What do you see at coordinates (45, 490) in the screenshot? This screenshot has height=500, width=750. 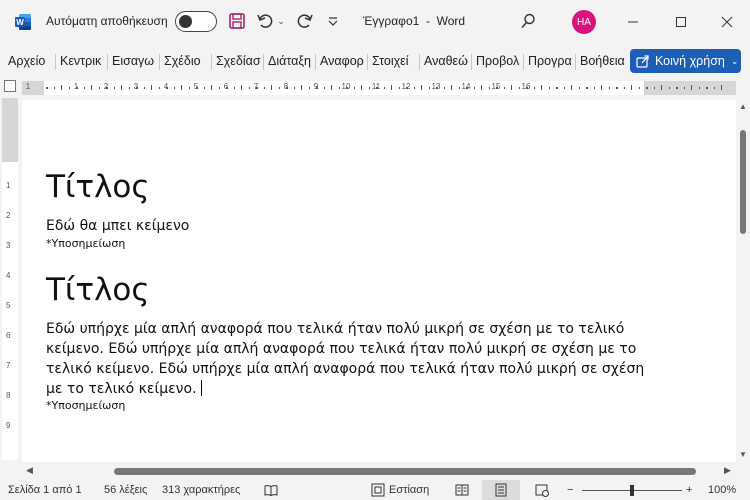 I see `page-count: Σελίδα 1 από 1` at bounding box center [45, 490].